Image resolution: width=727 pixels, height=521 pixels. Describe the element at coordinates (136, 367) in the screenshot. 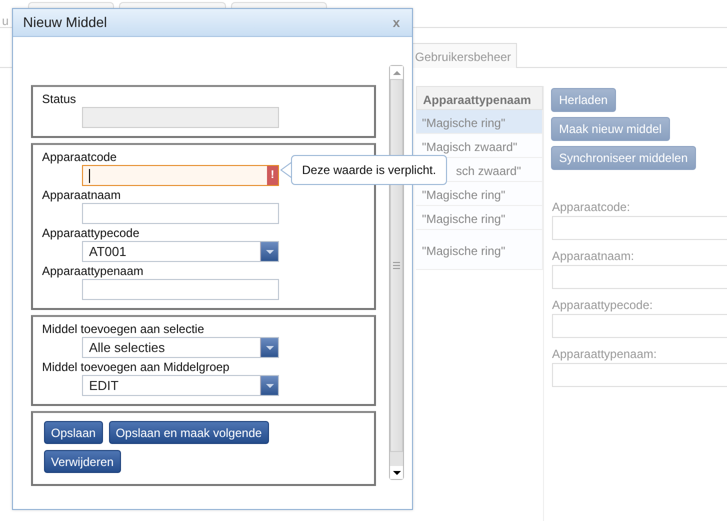

I see `field-label: Middel toevoegen aan Middelgroep` at that location.